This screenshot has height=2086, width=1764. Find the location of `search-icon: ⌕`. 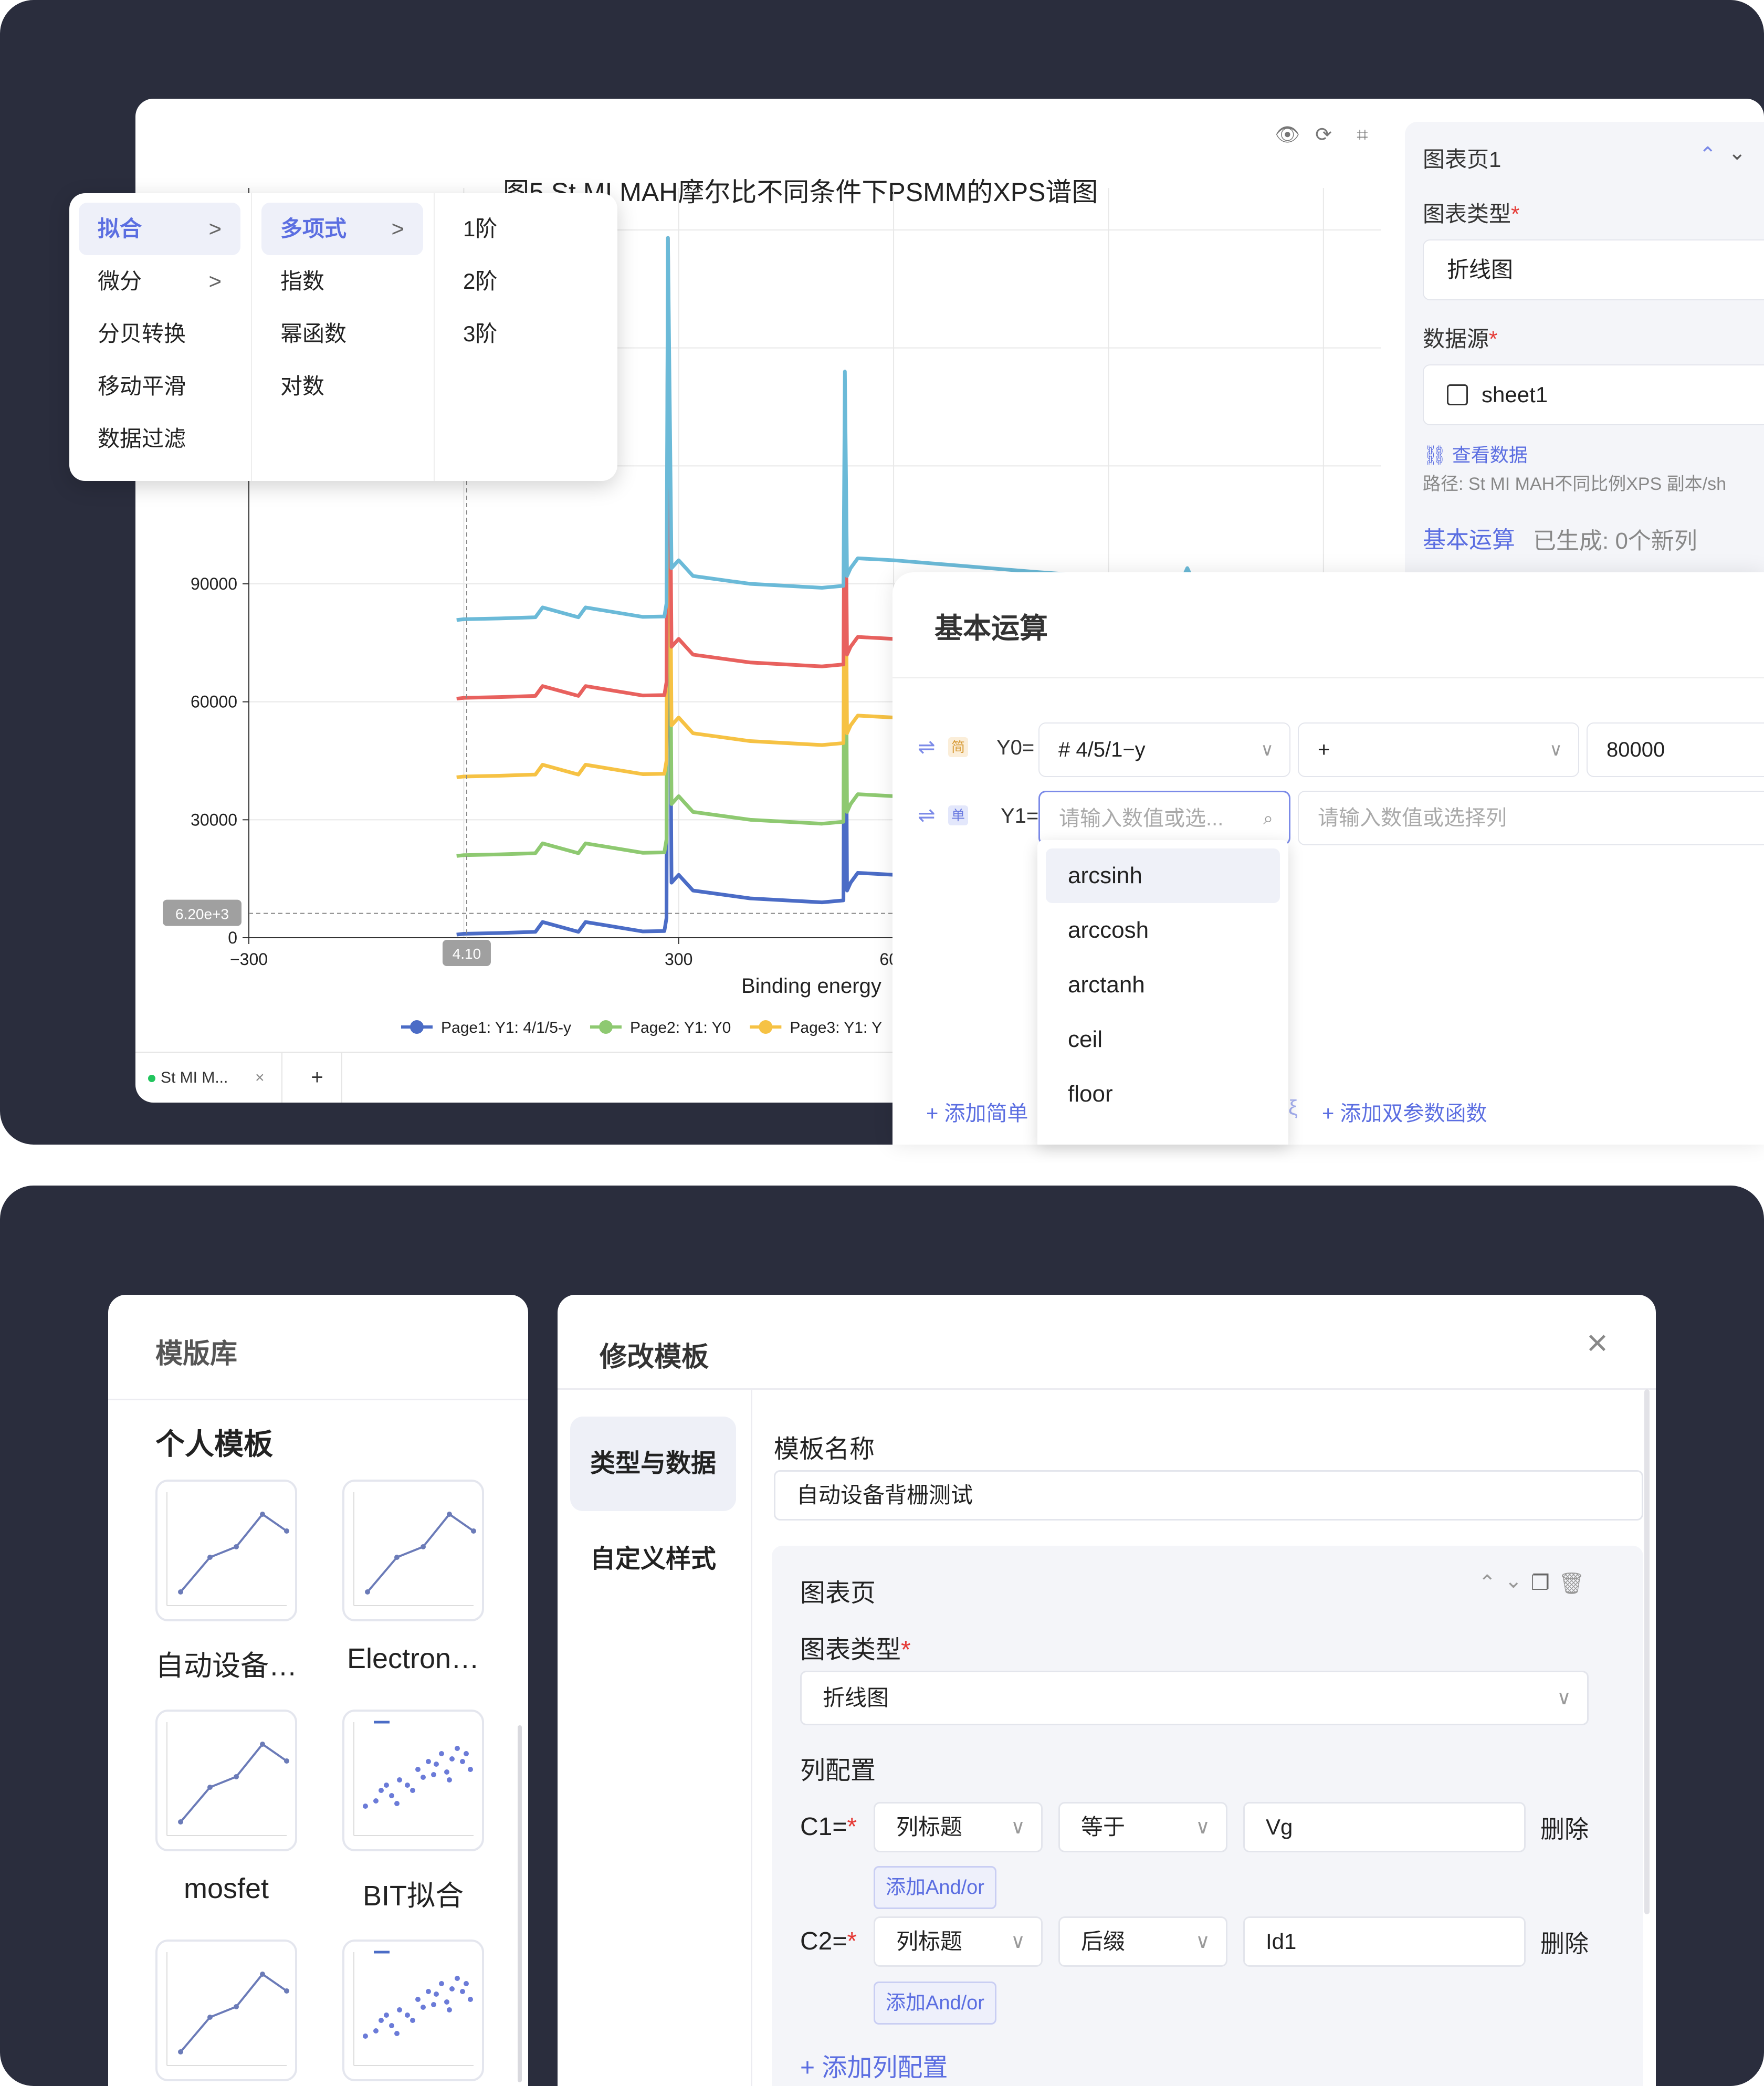

search-icon: ⌕ is located at coordinates (1268, 819).